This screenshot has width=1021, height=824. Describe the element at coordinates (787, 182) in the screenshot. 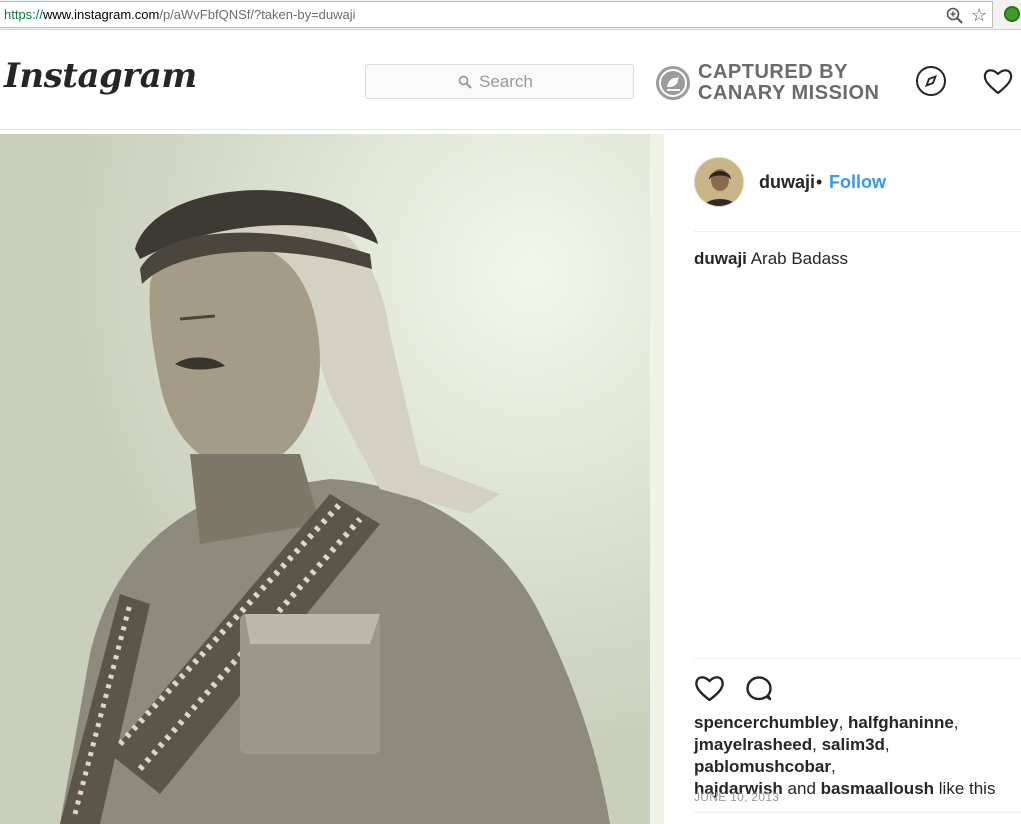

I see `post-username: duwaji` at that location.